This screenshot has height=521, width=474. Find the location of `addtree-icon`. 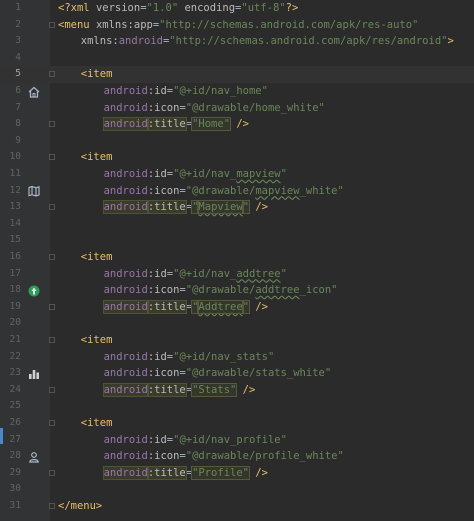

addtree-icon is located at coordinates (33, 290).